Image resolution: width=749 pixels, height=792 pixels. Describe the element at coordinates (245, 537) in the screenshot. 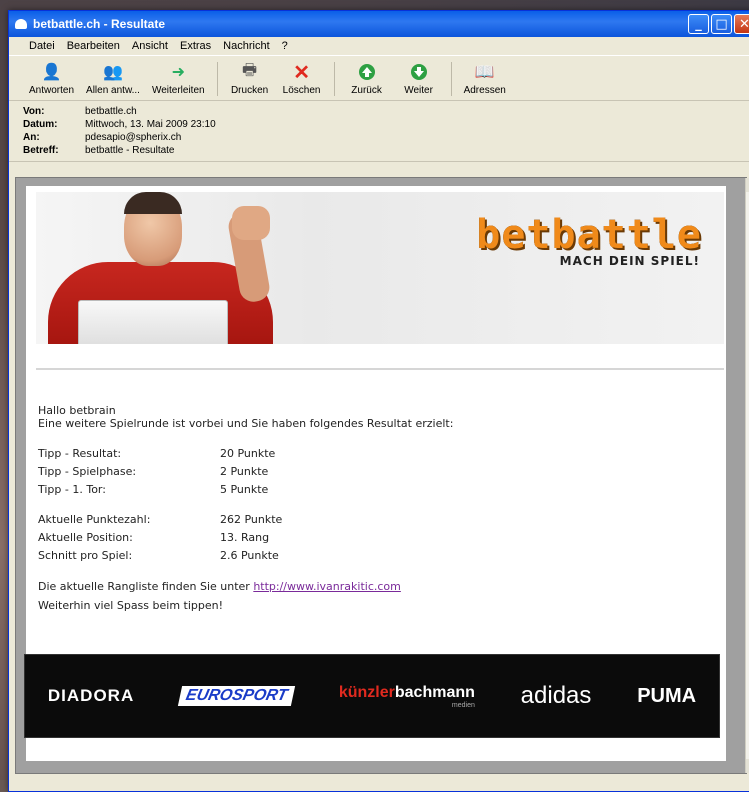

I see `stat-value: 13. Rang` at that location.